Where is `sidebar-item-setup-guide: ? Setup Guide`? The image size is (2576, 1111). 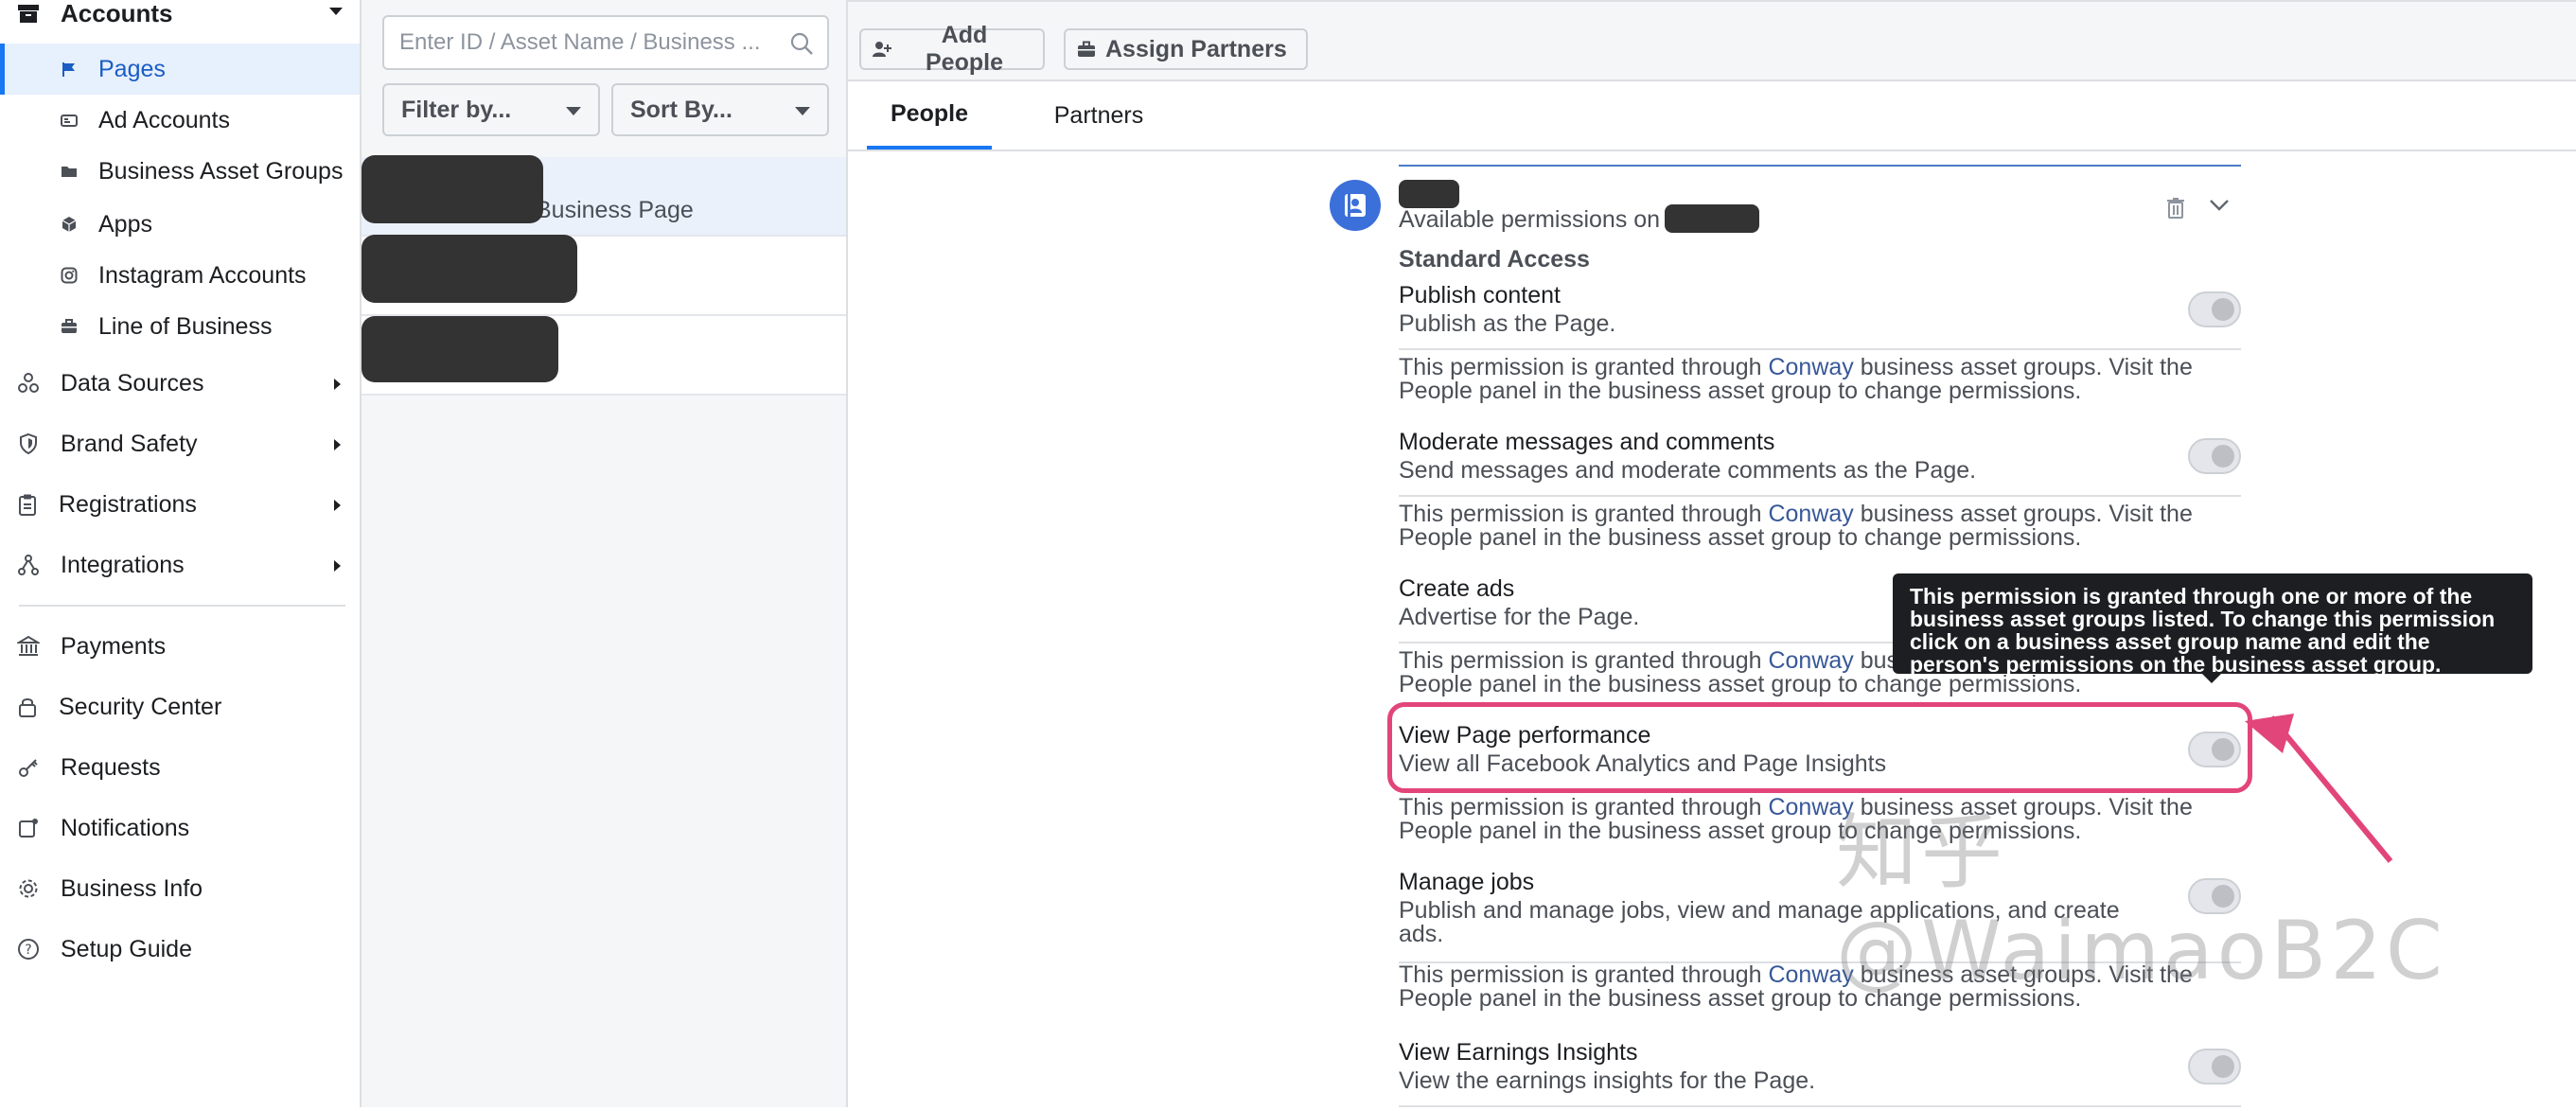
sidebar-item-setup-guide: ? Setup Guide is located at coordinates (180, 950).